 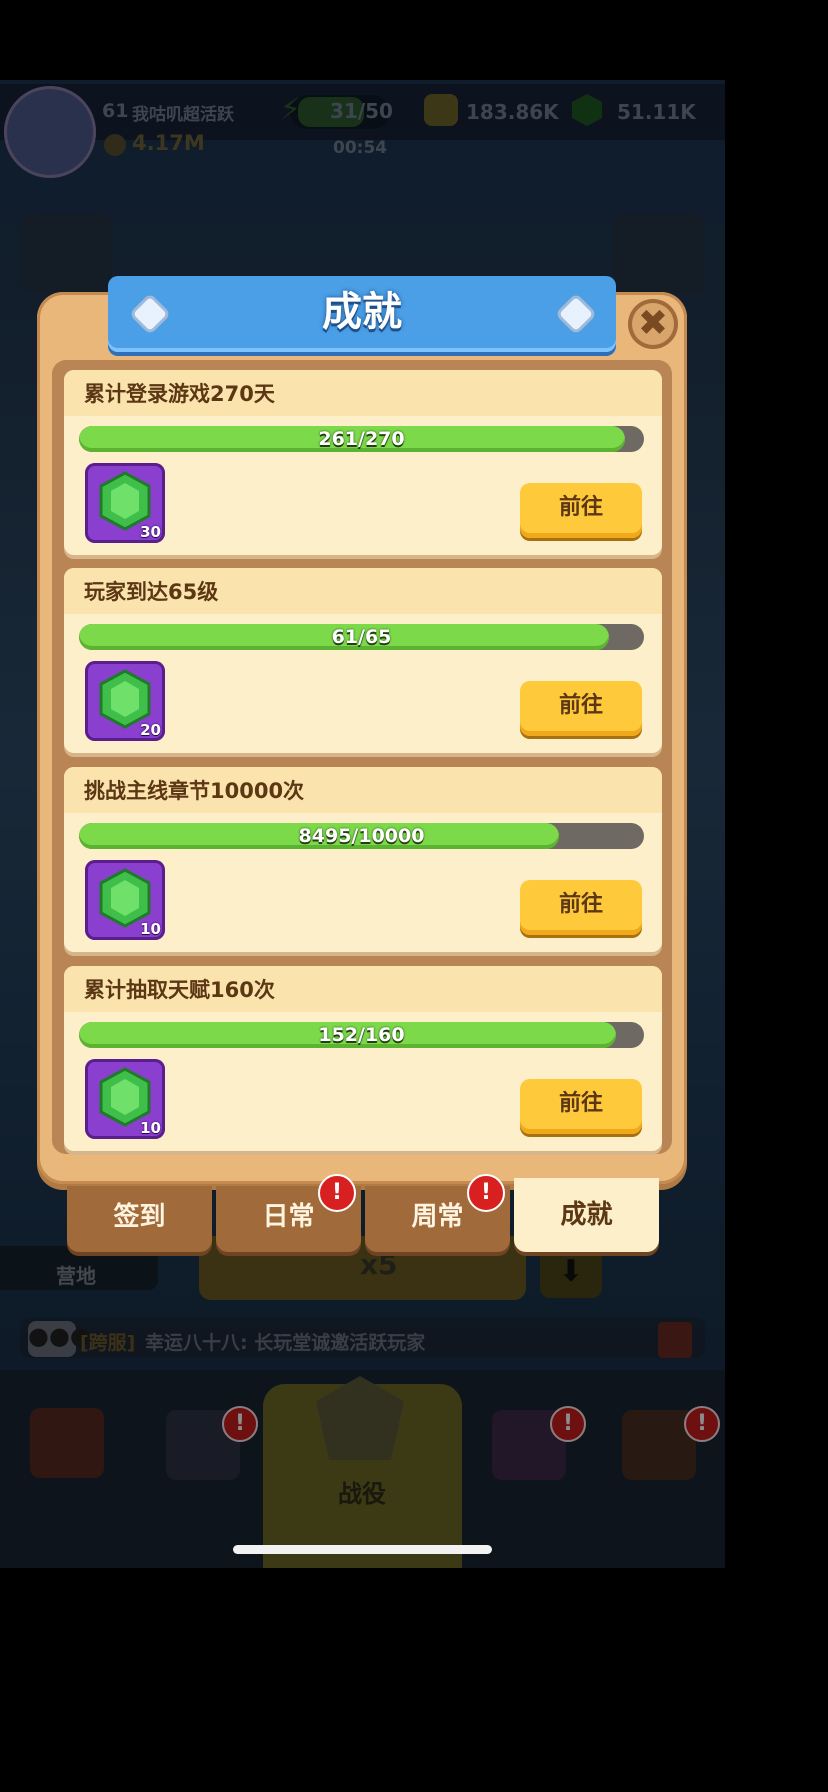 I want to click on close-icon: ✖, so click(x=653, y=323).